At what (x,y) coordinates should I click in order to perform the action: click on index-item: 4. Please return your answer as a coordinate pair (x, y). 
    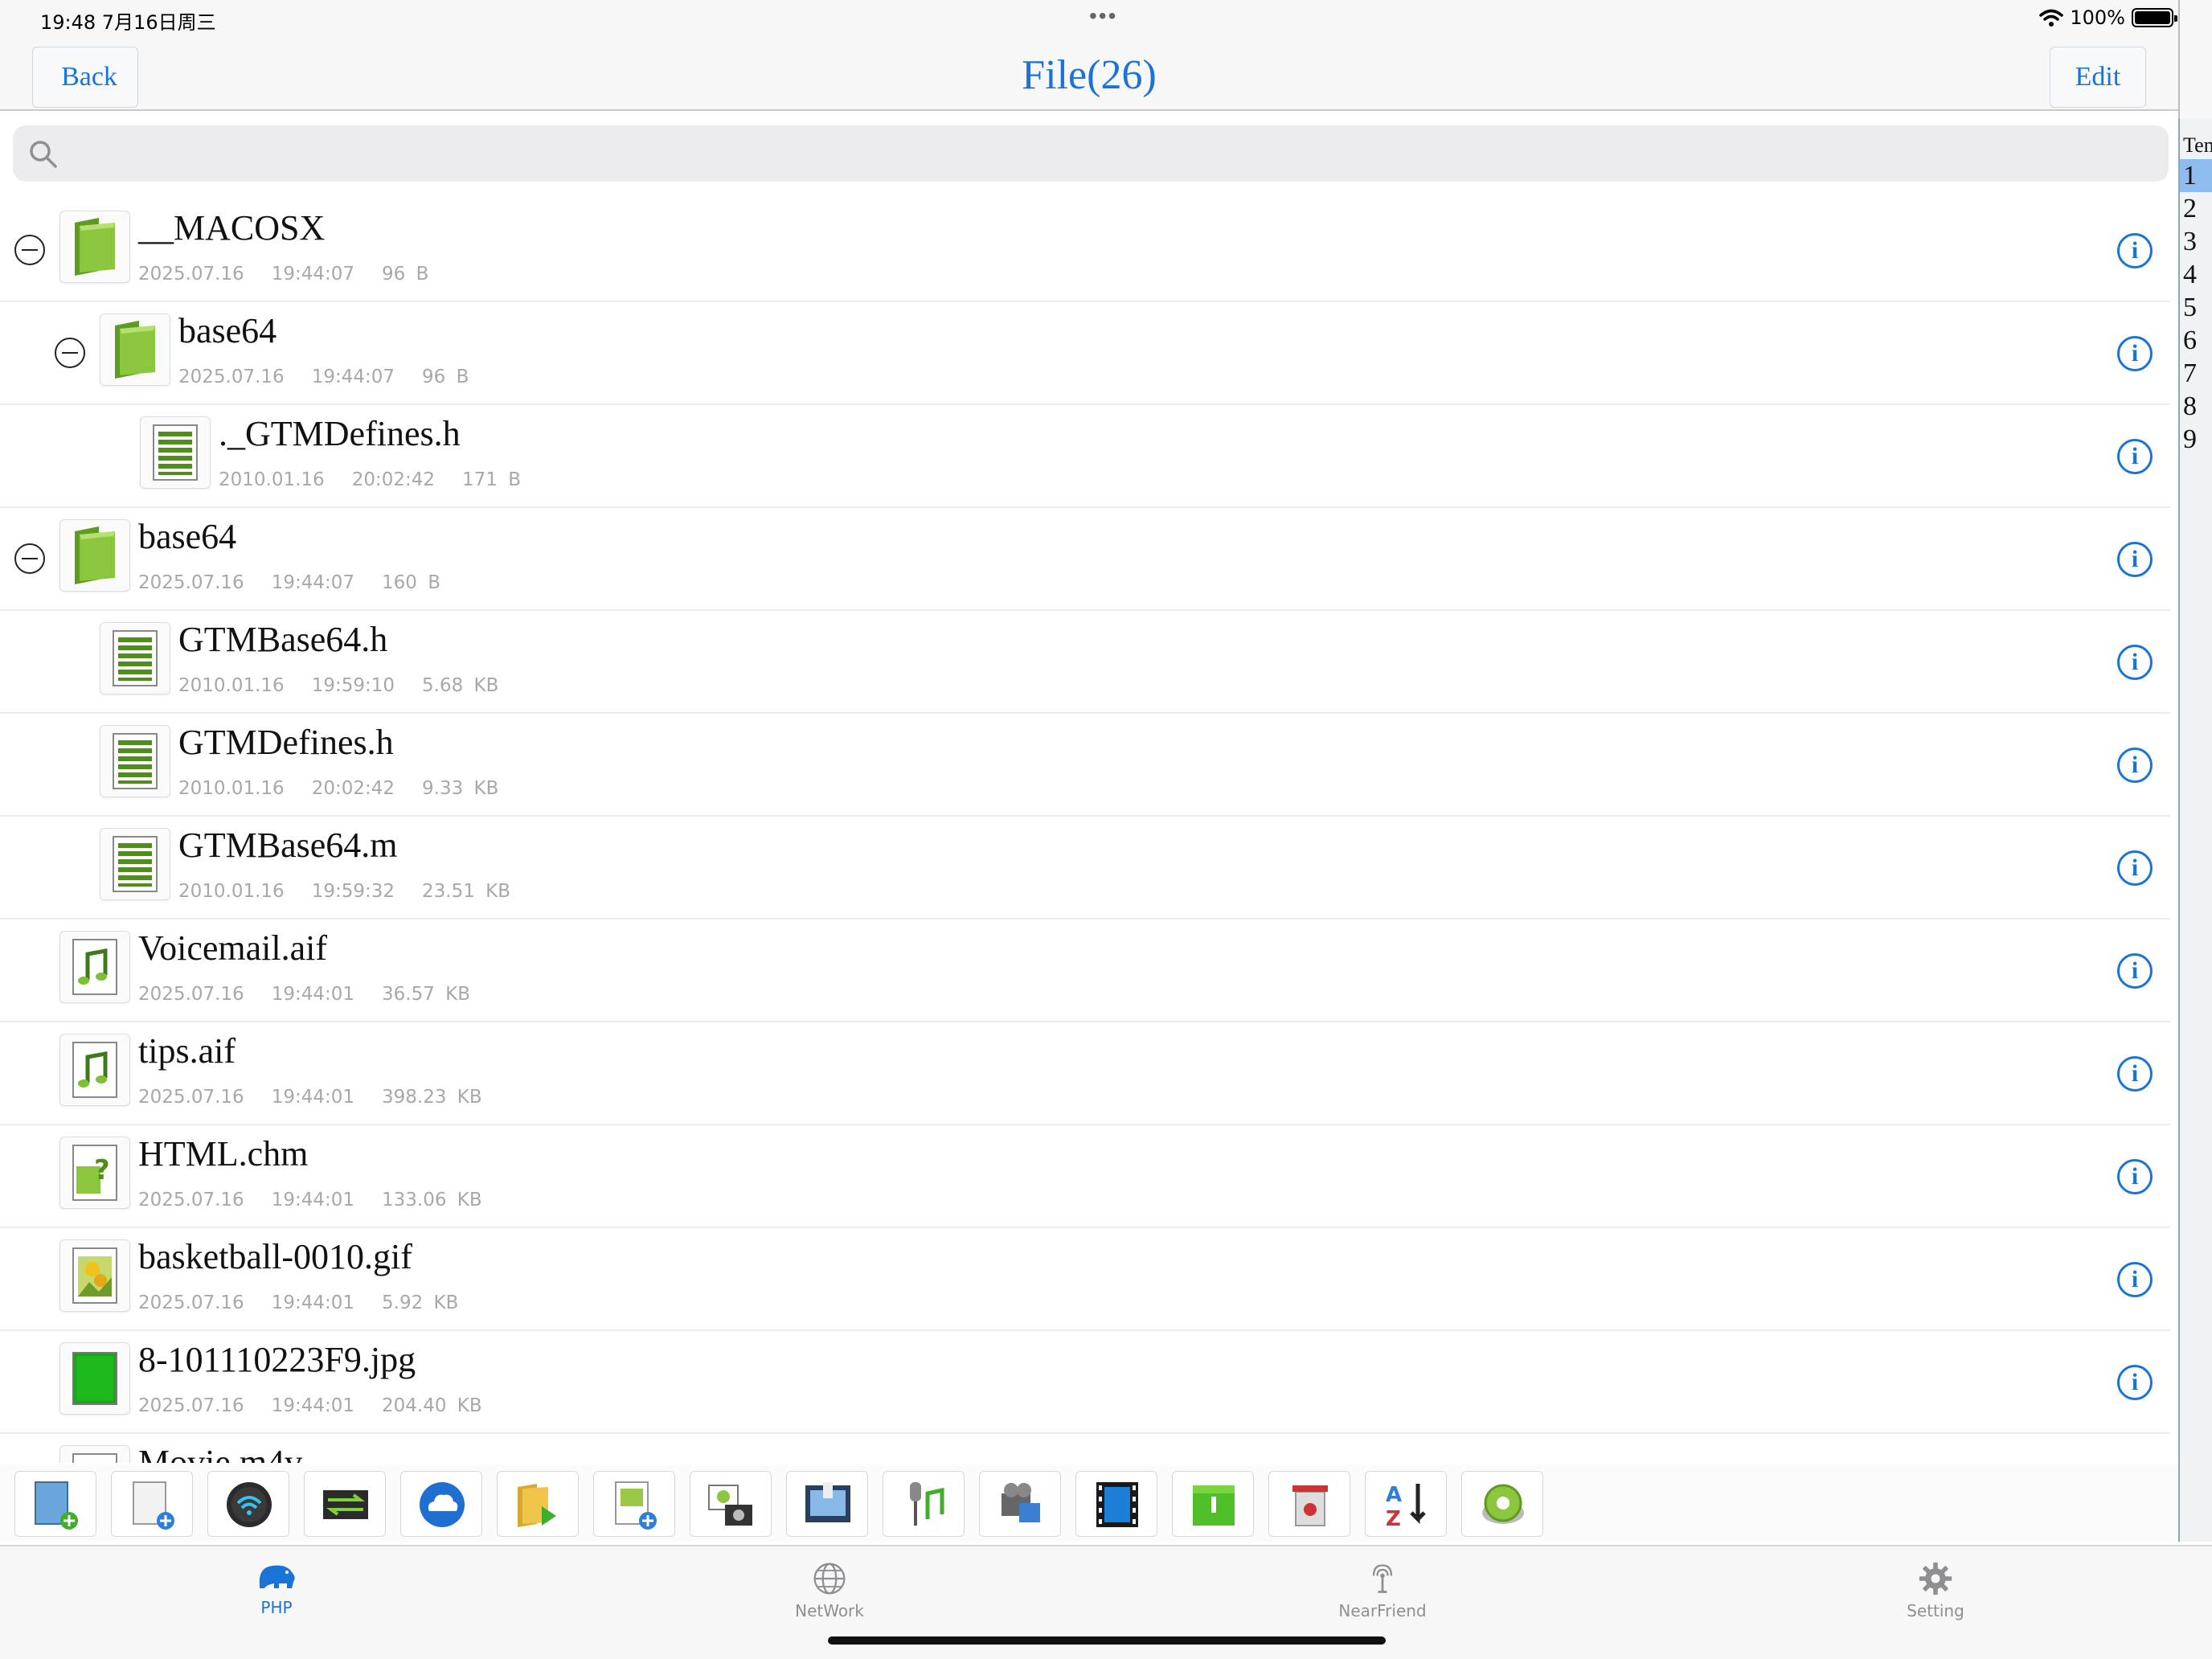
    Looking at the image, I should click on (2196, 274).